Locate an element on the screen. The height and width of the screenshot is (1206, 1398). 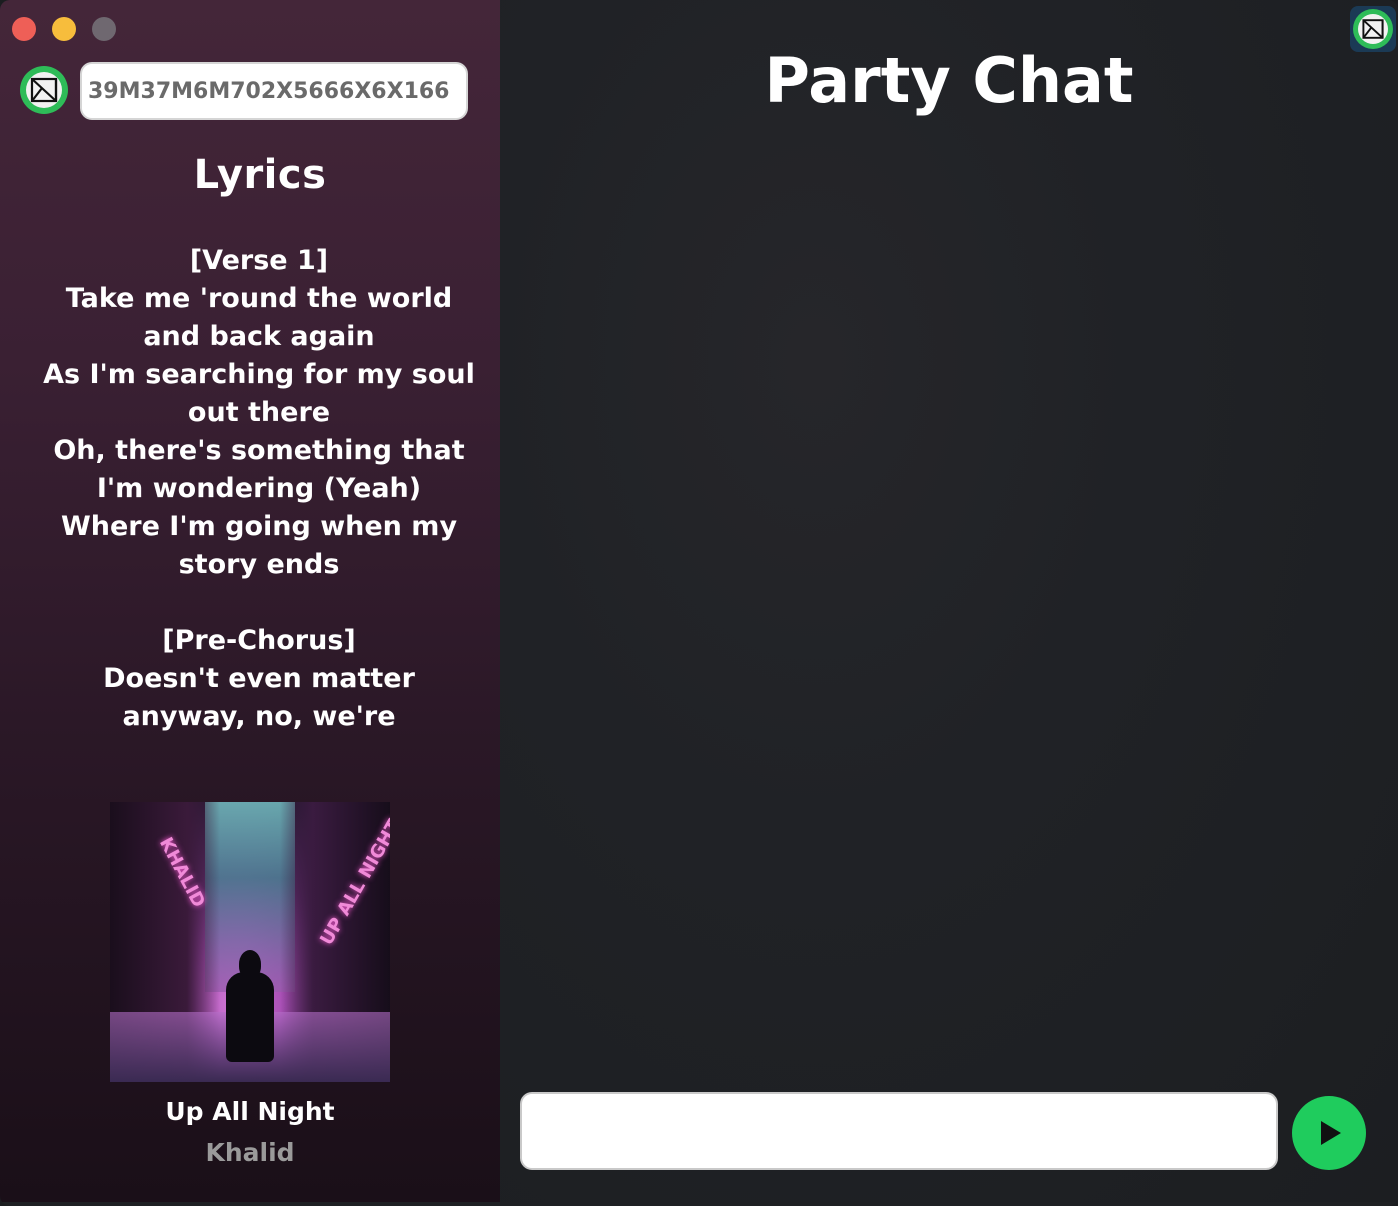
album-art-figure-body is located at coordinates (250, 1017).